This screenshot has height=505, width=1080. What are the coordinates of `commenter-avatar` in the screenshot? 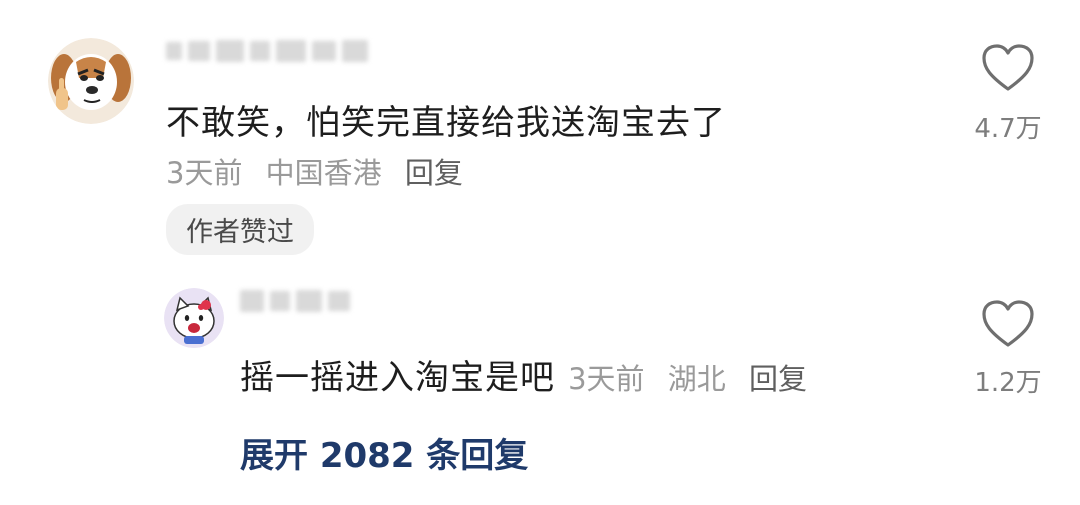 It's located at (91, 81).